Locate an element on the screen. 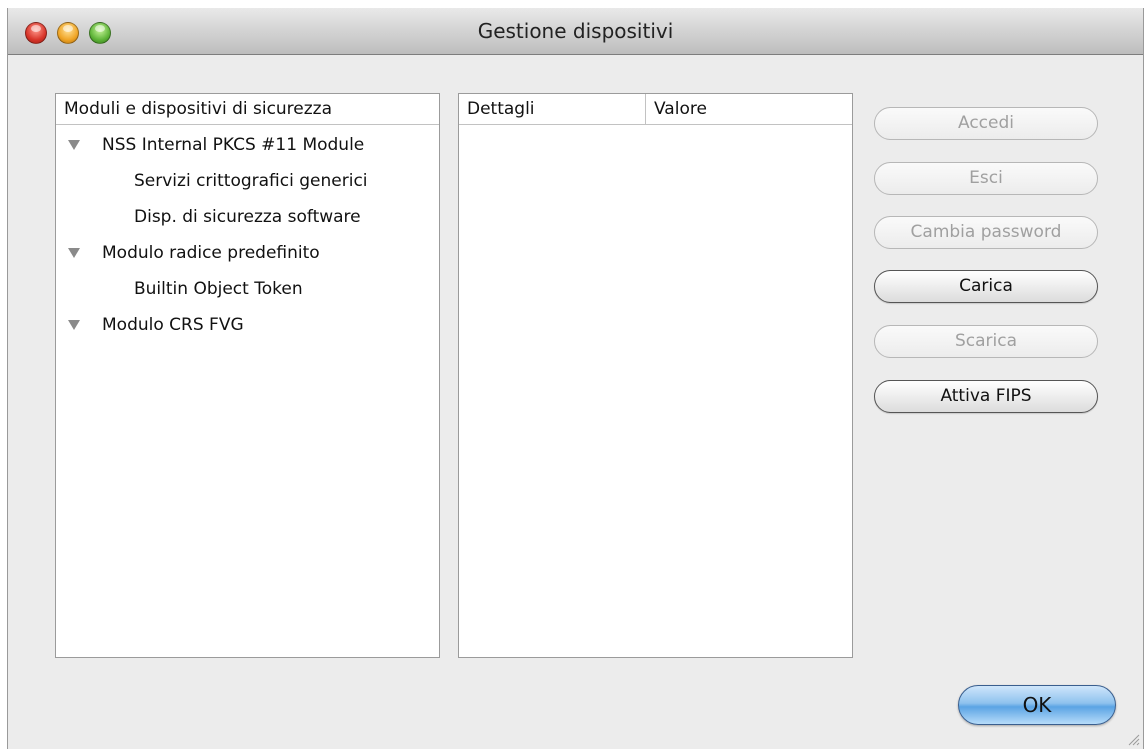 This screenshot has height=749, width=1148. column-header-valore: Valore is located at coordinates (749, 109).